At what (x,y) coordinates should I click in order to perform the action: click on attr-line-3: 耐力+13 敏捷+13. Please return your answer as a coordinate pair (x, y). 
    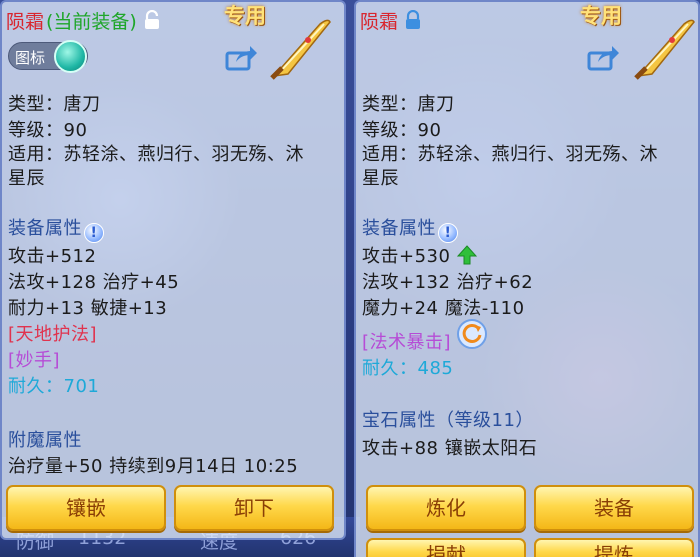
    Looking at the image, I should click on (88, 308).